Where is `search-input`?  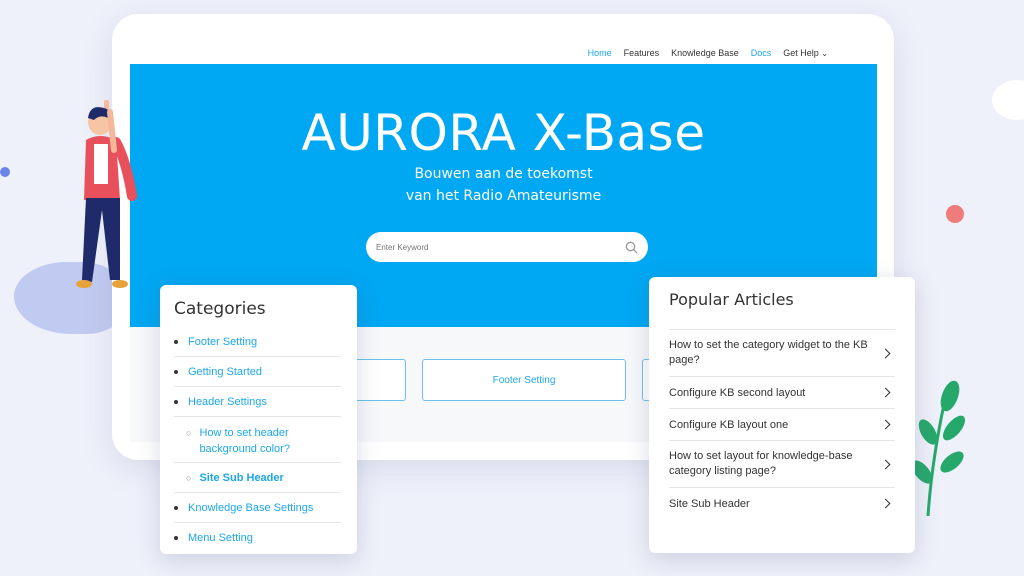 search-input is located at coordinates (500, 247).